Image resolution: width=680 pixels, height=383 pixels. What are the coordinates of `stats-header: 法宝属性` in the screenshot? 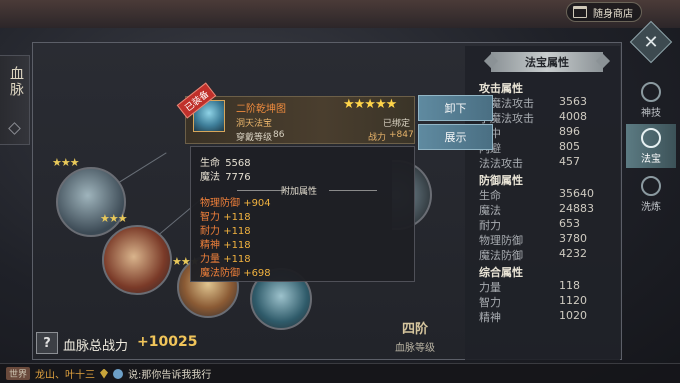 It's located at (547, 62).